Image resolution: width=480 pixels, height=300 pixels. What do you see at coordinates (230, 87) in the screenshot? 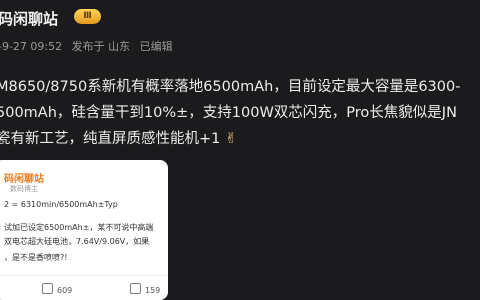
I see `post-line-1: M8650/8750系新机有概率落地6500mAh，目前设定最大容量是6300-` at bounding box center [230, 87].